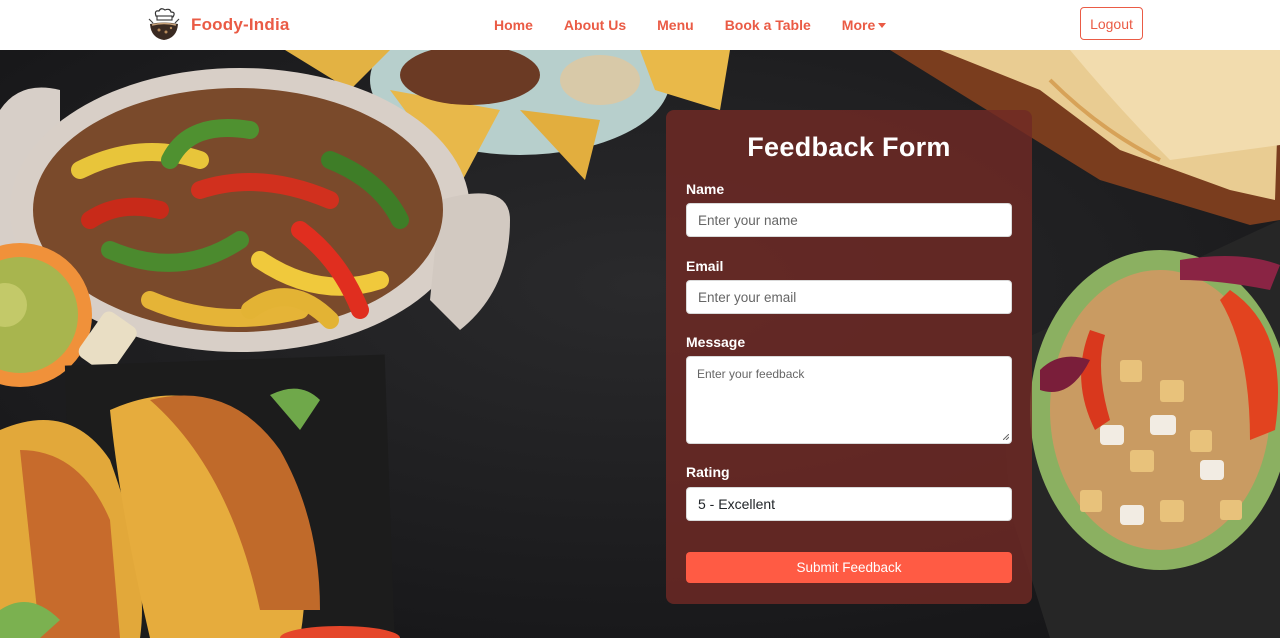 Image resolution: width=1280 pixels, height=638 pixels. I want to click on name-label: Name, so click(705, 189).